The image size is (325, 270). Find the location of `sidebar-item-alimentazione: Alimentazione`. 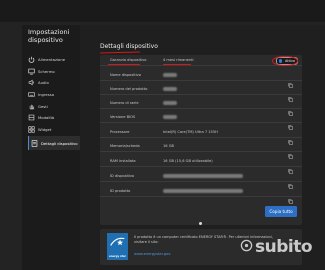

sidebar-item-alimentazione: Alimentazione is located at coordinates (54, 59).